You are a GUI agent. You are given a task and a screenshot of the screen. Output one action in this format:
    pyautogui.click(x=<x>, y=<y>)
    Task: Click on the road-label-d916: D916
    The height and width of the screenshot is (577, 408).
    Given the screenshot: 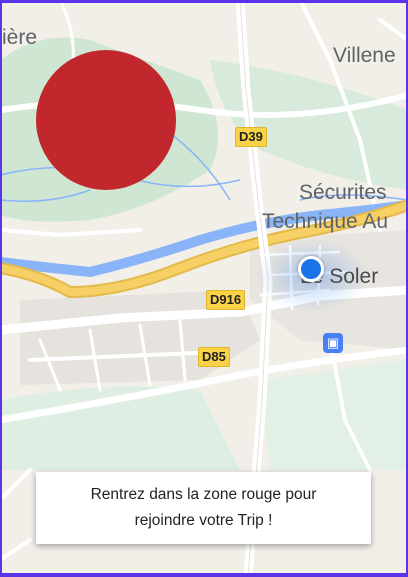 What is the action you would take?
    pyautogui.click(x=226, y=300)
    